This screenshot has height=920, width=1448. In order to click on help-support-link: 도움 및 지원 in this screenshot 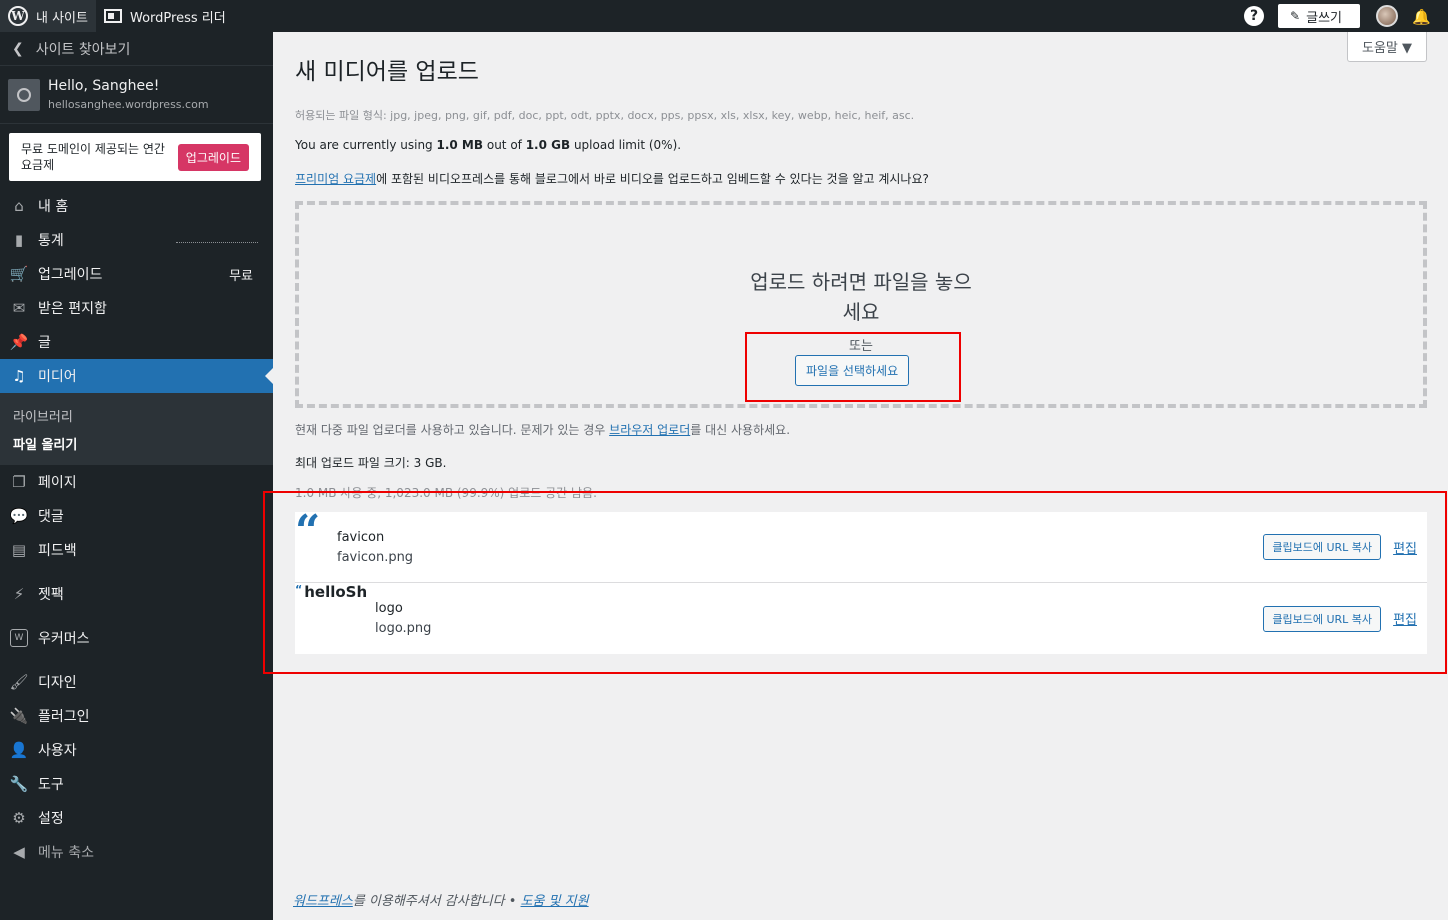, I will do `click(555, 901)`.